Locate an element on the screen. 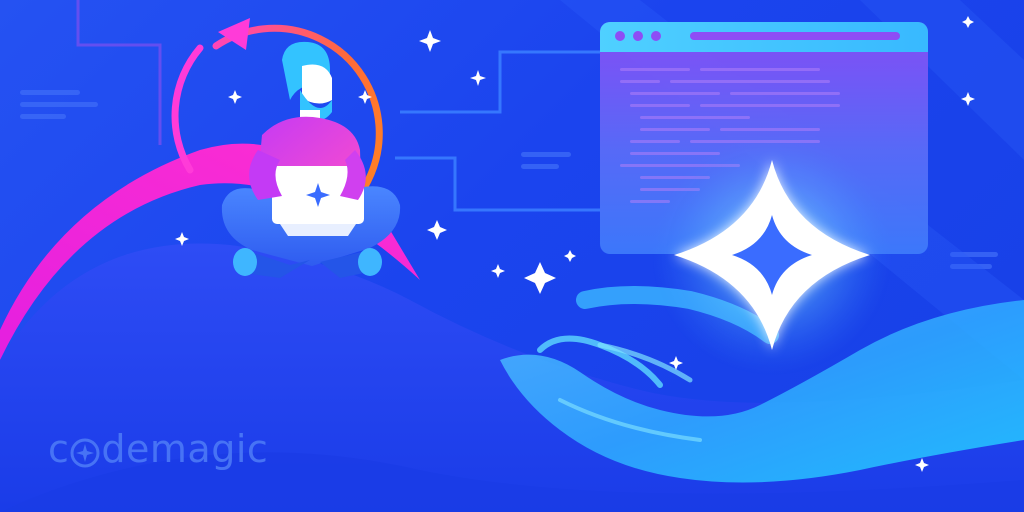 This screenshot has width=1024, height=512. address-bar is located at coordinates (795, 36).